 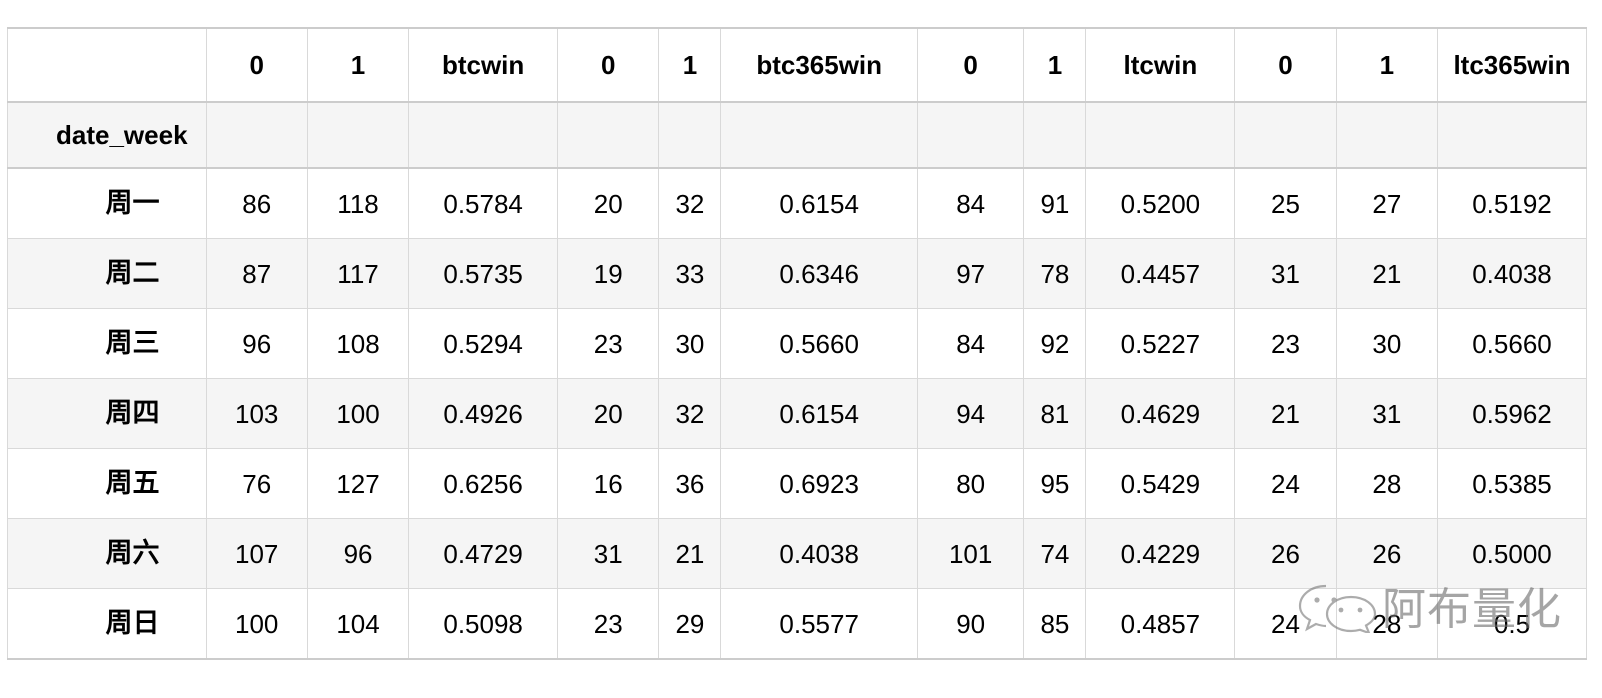 I want to click on corner-cell, so click(x=107, y=65).